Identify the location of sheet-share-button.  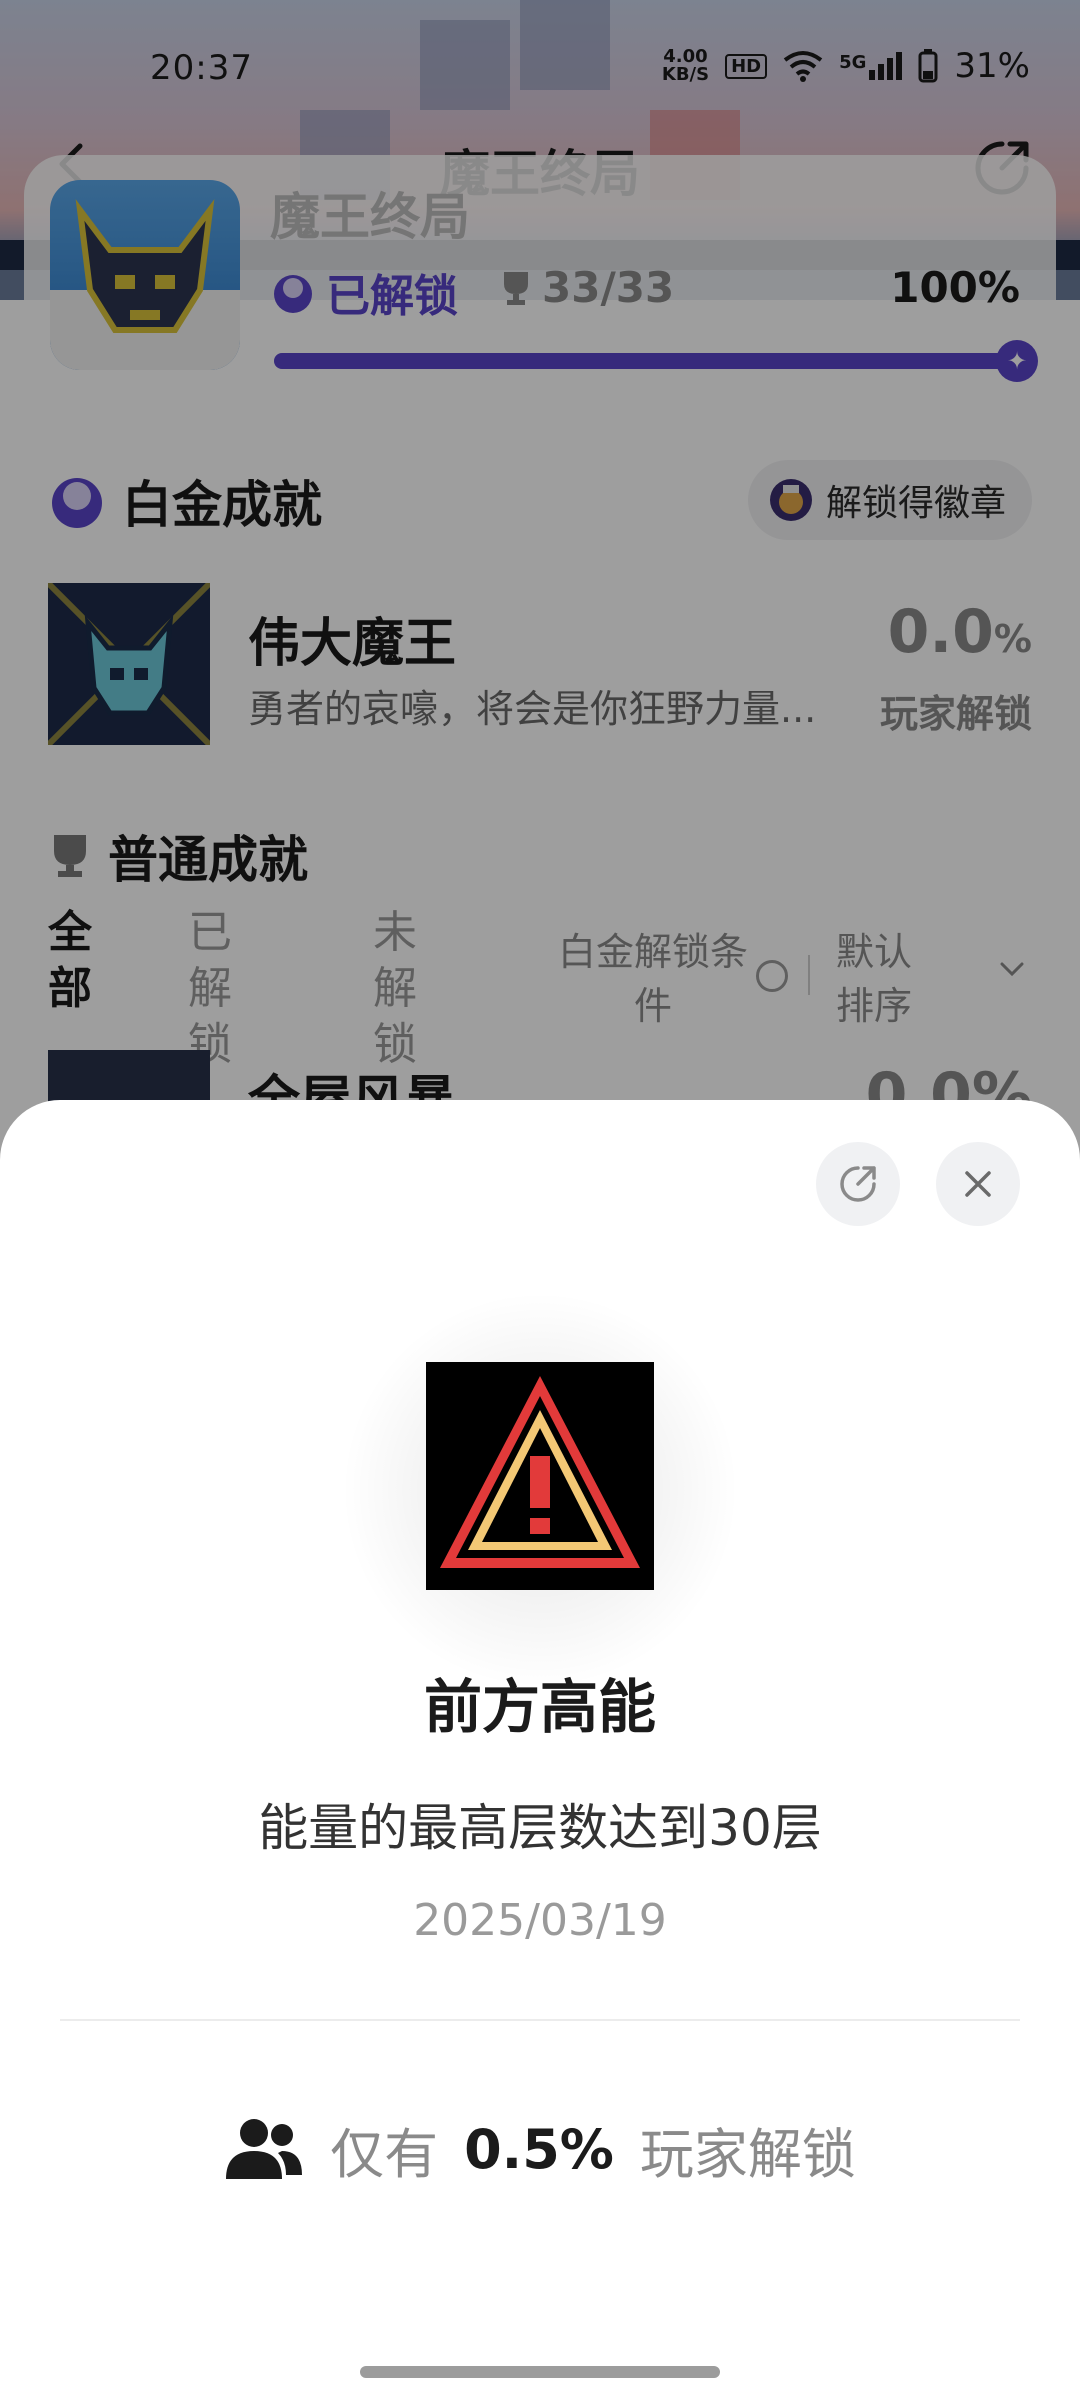
(858, 1184).